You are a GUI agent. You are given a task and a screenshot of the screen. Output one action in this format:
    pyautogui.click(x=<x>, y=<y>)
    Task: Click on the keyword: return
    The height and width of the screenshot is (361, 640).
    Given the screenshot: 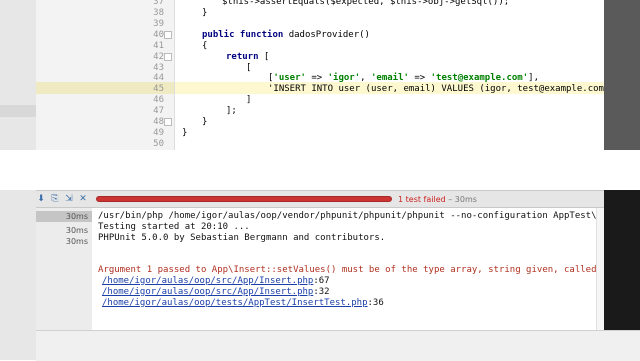 What is the action you would take?
    pyautogui.click(x=242, y=57)
    